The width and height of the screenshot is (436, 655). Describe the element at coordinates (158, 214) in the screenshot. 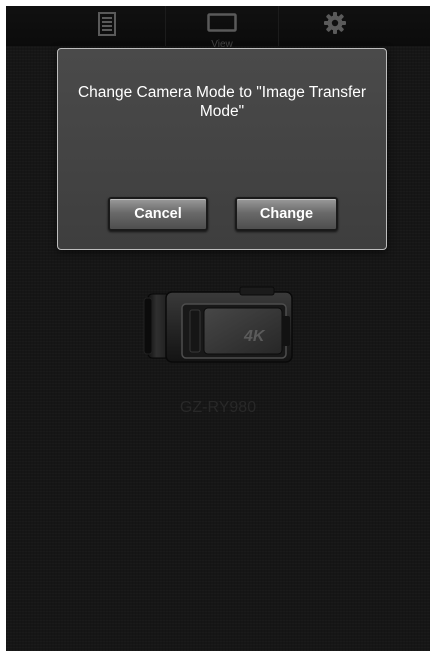

I see `cancel-button: Cancel` at that location.